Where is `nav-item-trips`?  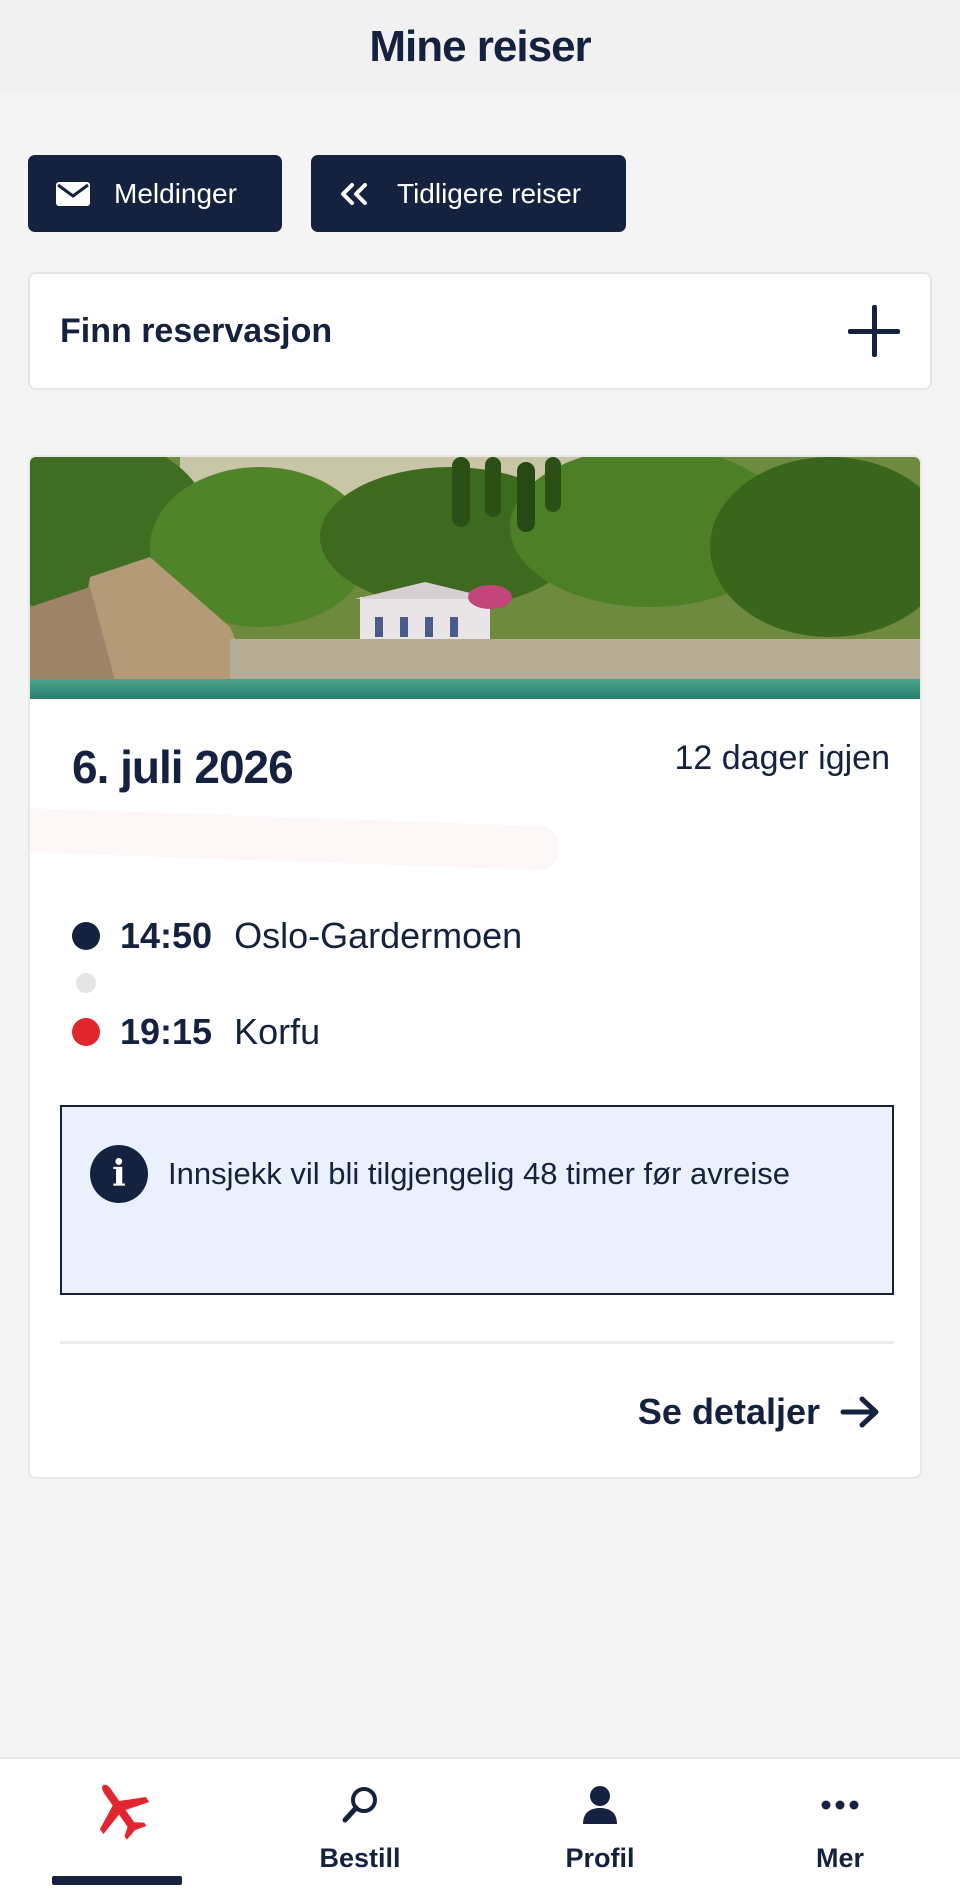 nav-item-trips is located at coordinates (120, 1826).